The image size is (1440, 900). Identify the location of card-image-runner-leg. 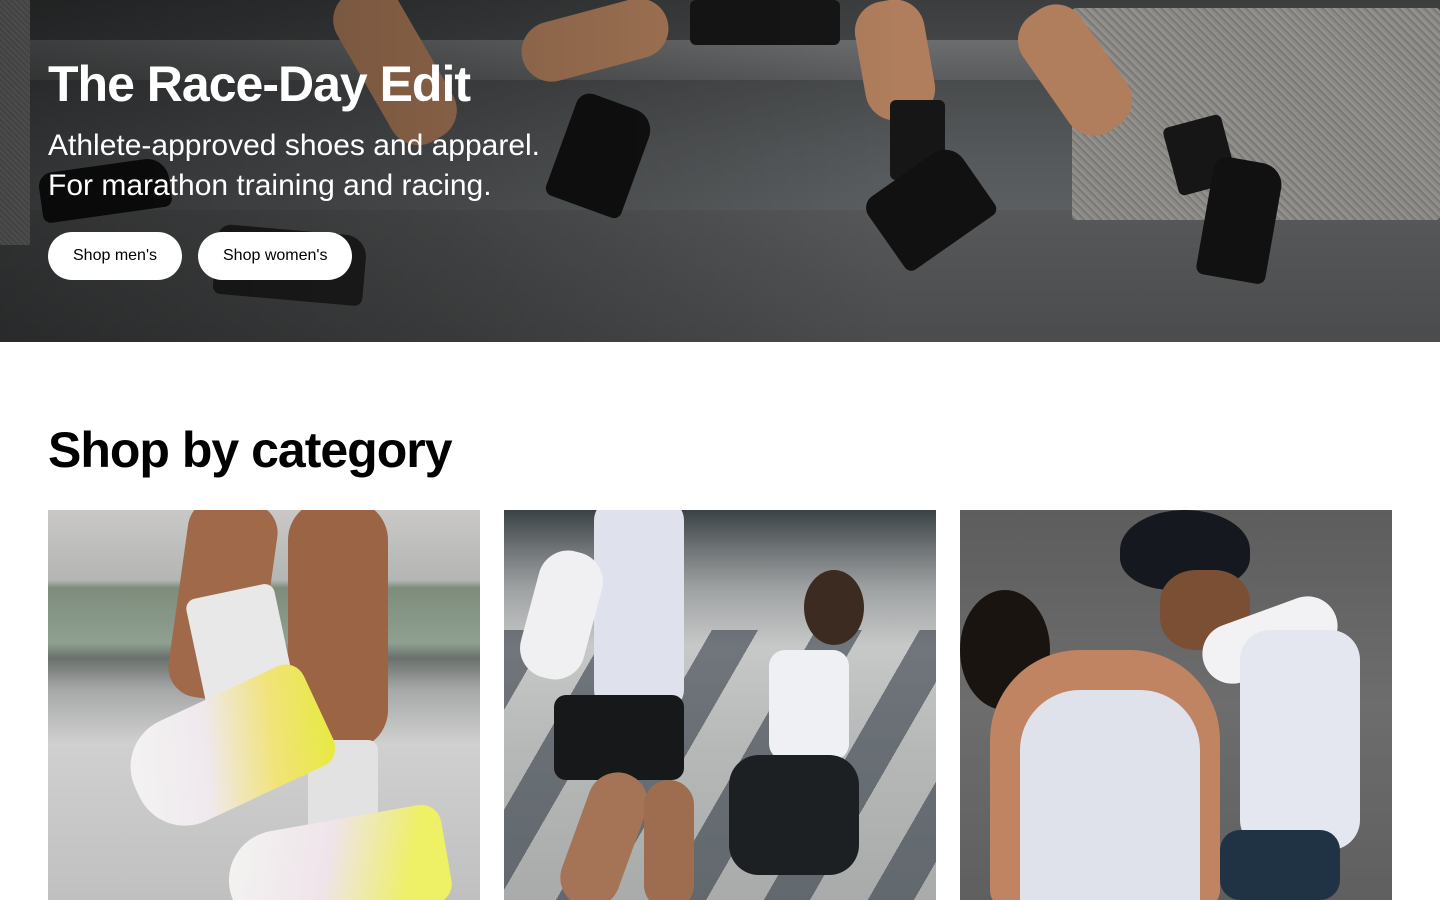
(669, 840).